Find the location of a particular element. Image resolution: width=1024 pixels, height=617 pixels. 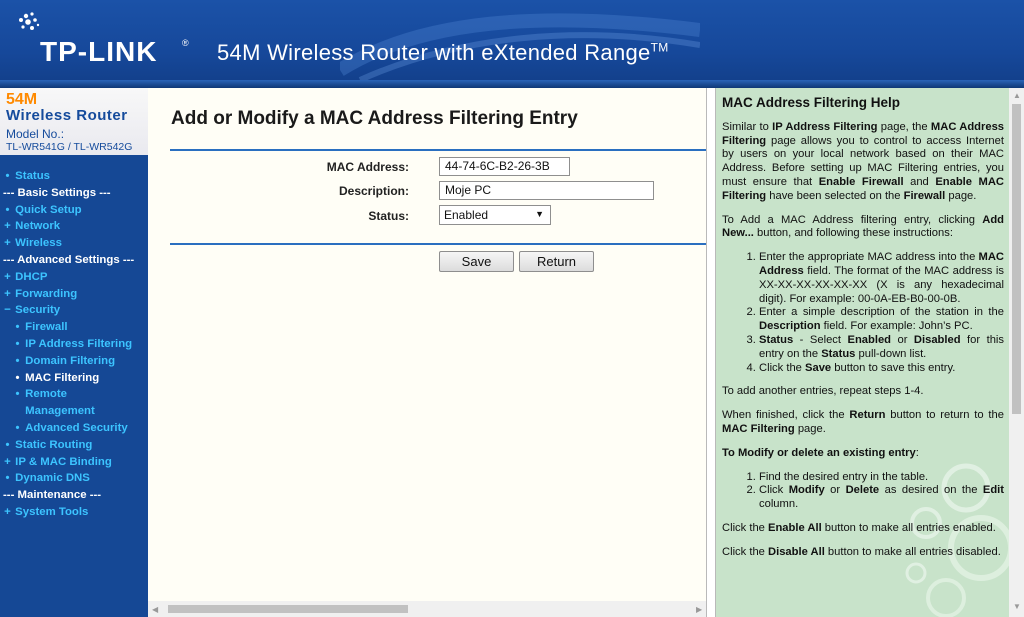

sidebar-item-domain-filtering: • Domain Filtering is located at coordinates (74, 361).